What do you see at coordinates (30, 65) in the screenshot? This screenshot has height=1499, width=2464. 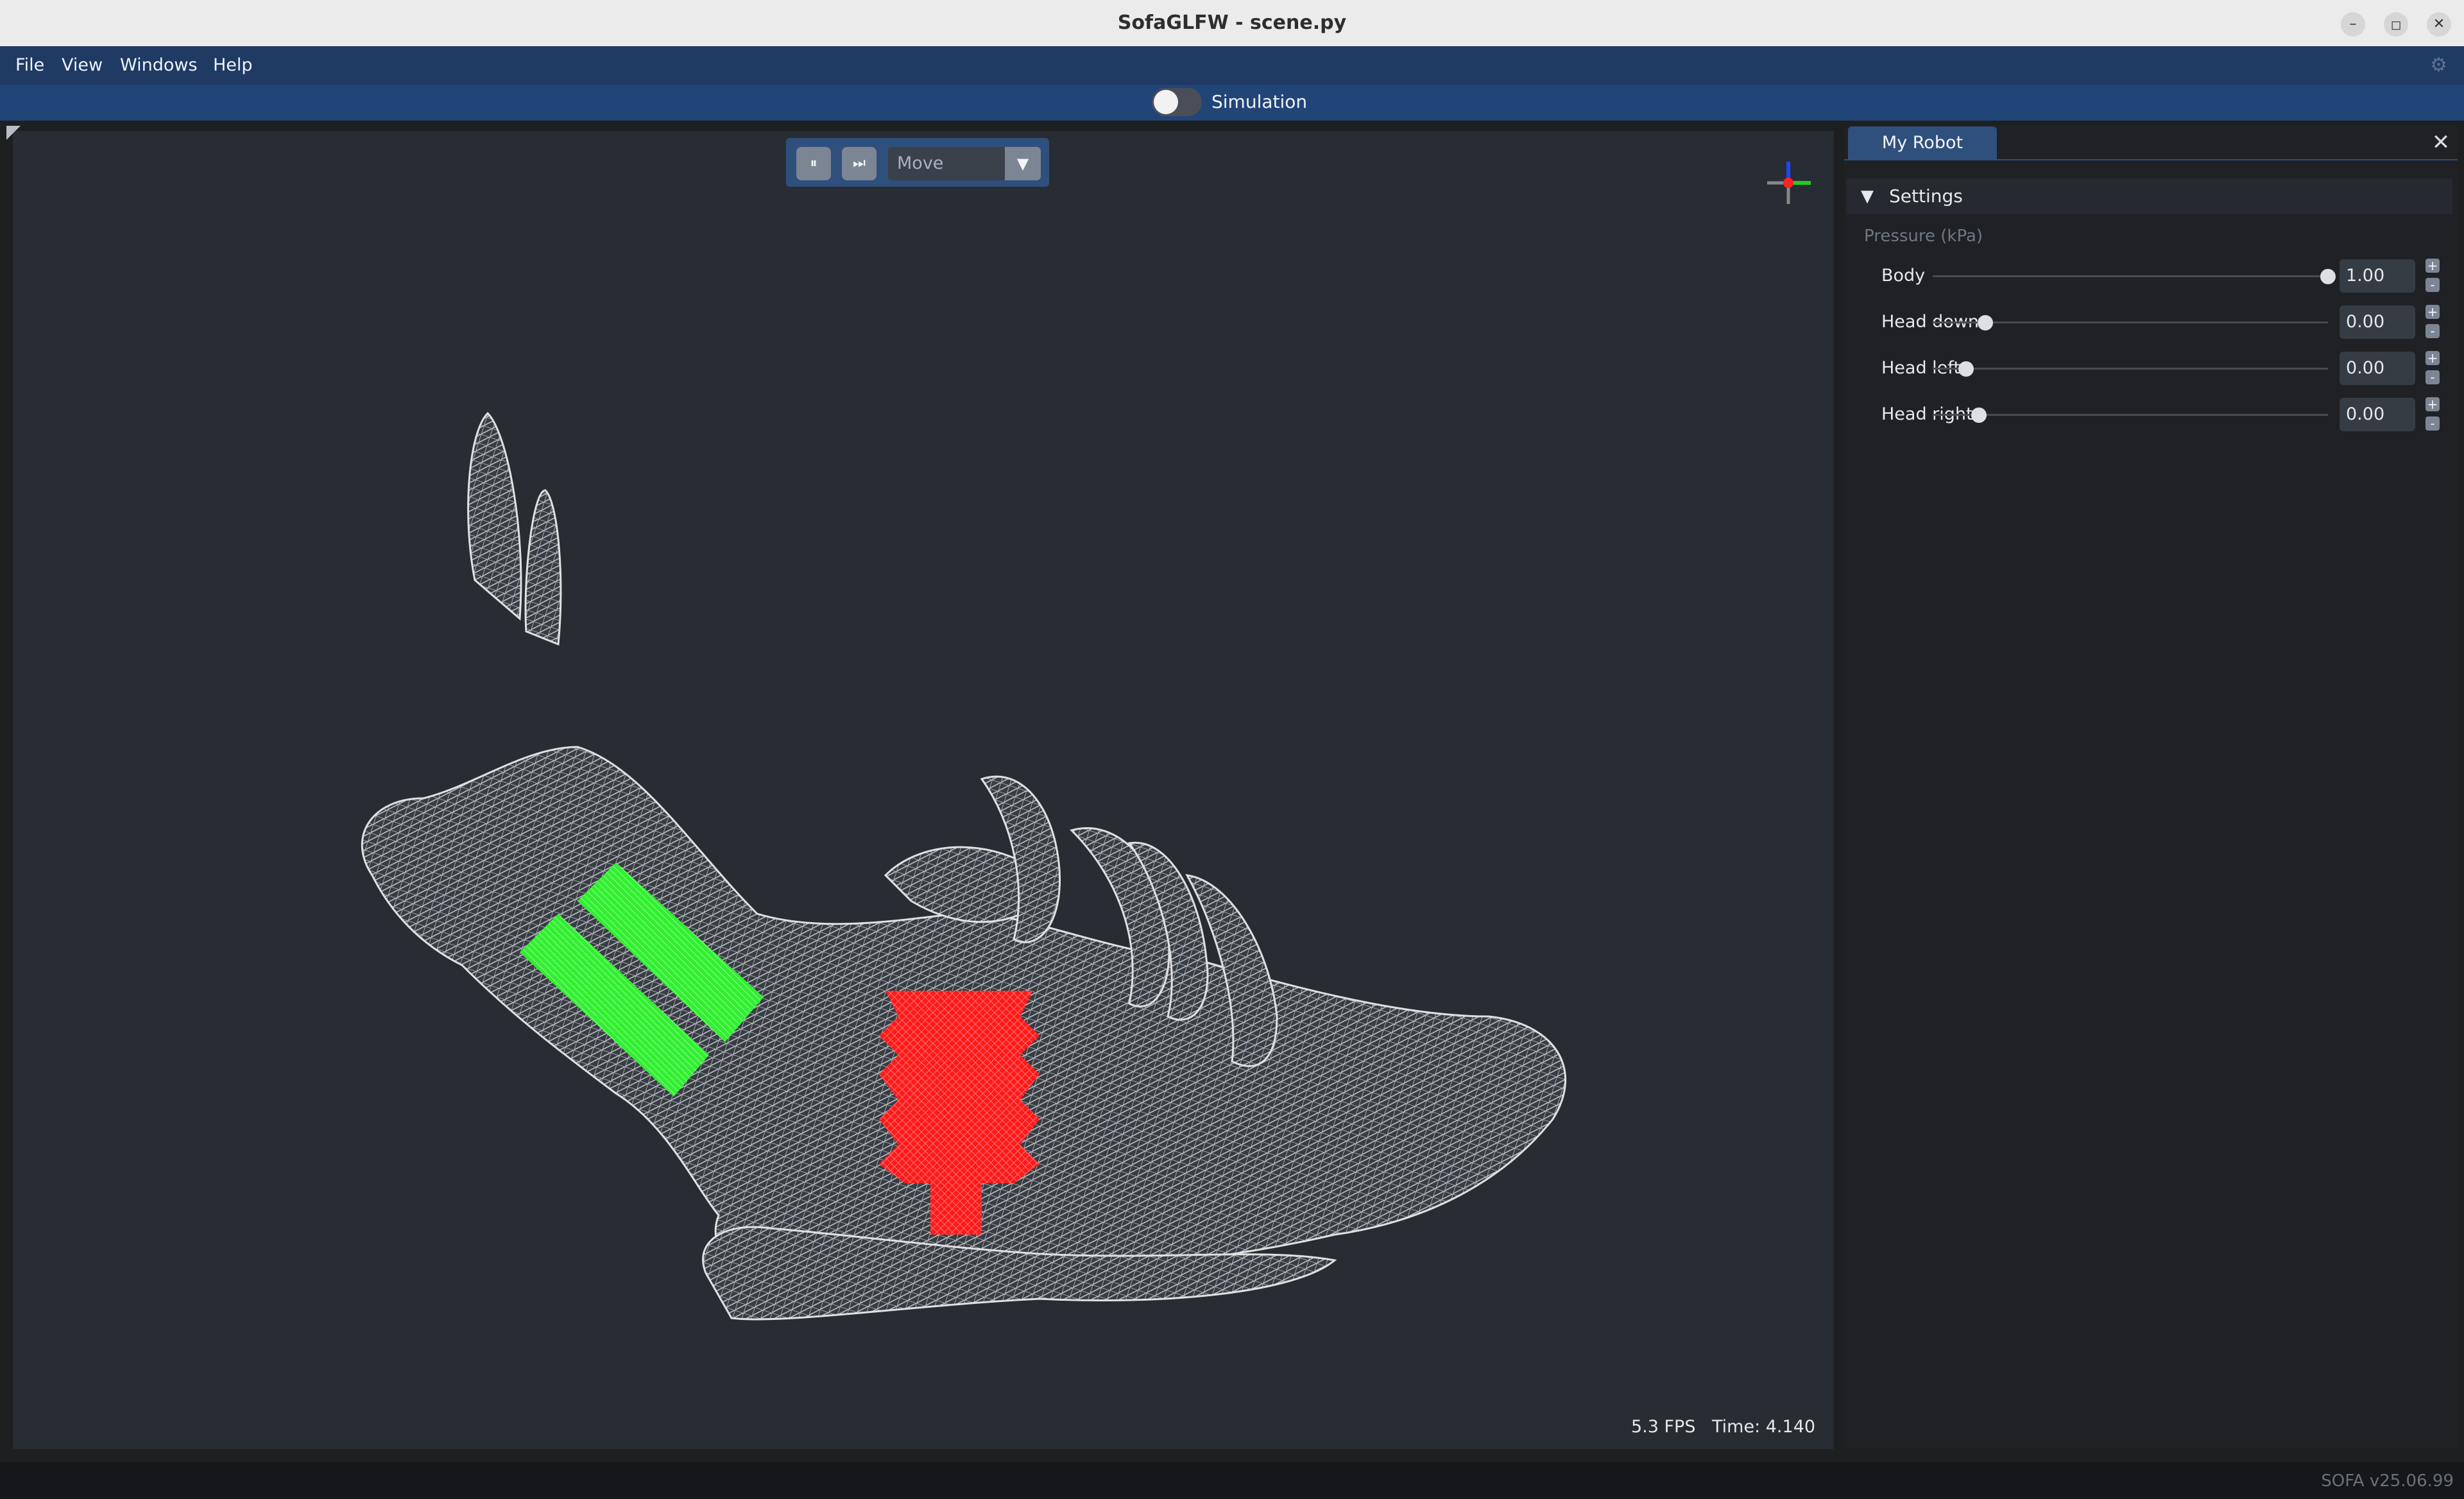 I see `menu-file: File` at bounding box center [30, 65].